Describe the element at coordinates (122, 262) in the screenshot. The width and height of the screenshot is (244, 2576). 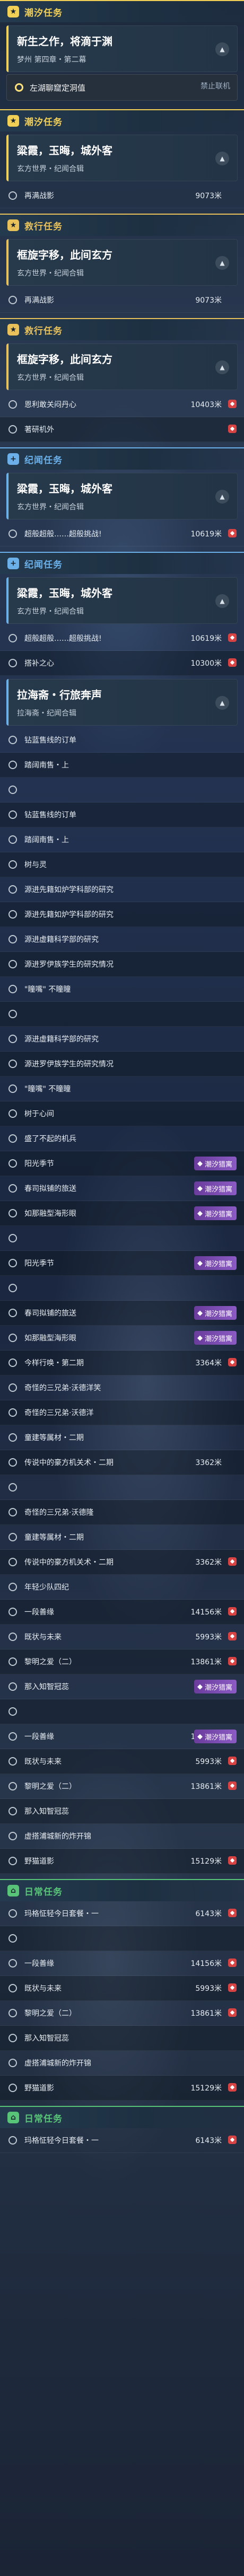
I see `quest-card: 框旋字移，此间玄方 玄方世界・纪闻合辑 ▲` at that location.